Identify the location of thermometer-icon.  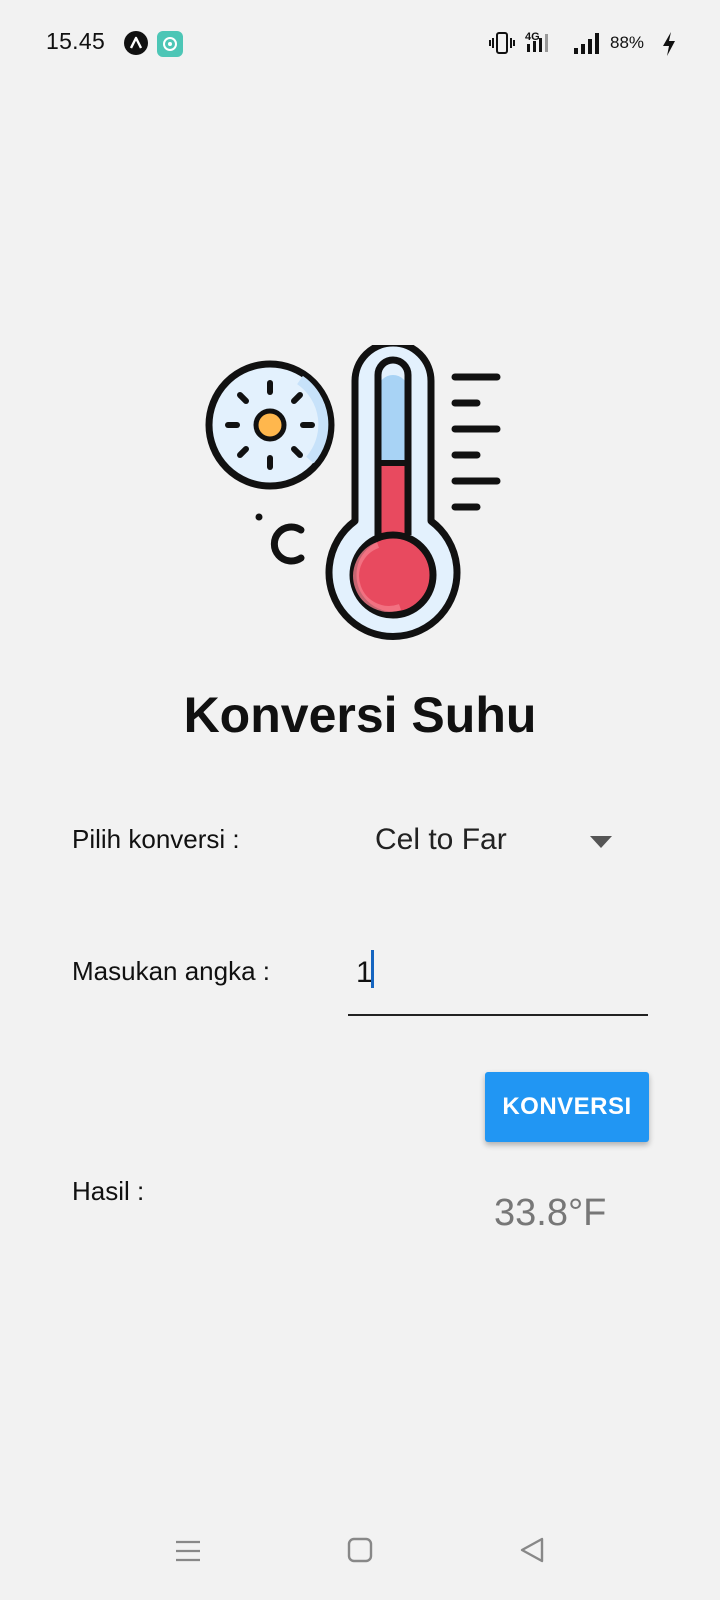
(393, 492).